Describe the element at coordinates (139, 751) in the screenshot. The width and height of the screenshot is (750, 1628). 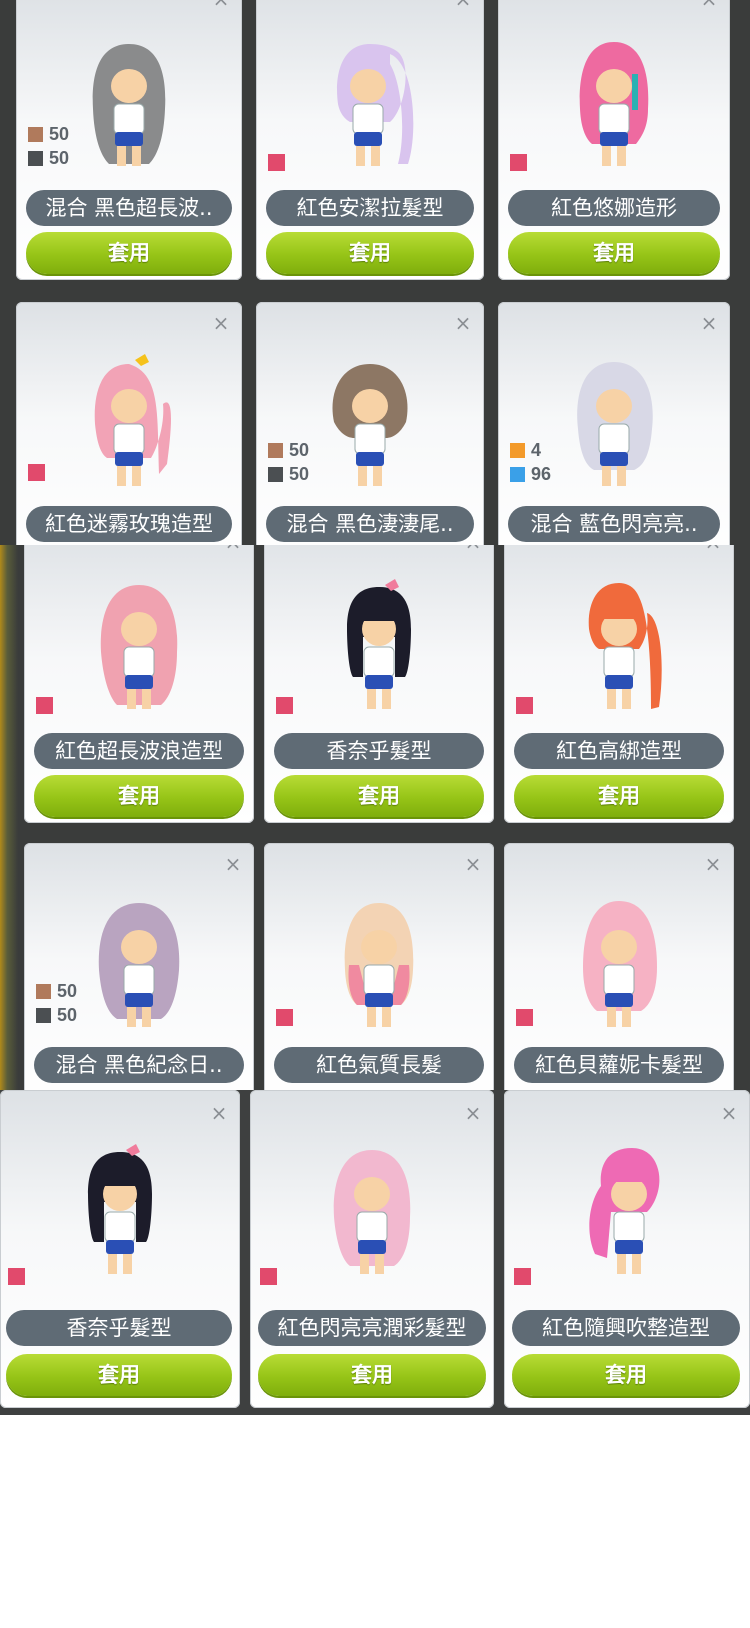
I see `hair-name-label: 紅色超長波浪造型` at that location.